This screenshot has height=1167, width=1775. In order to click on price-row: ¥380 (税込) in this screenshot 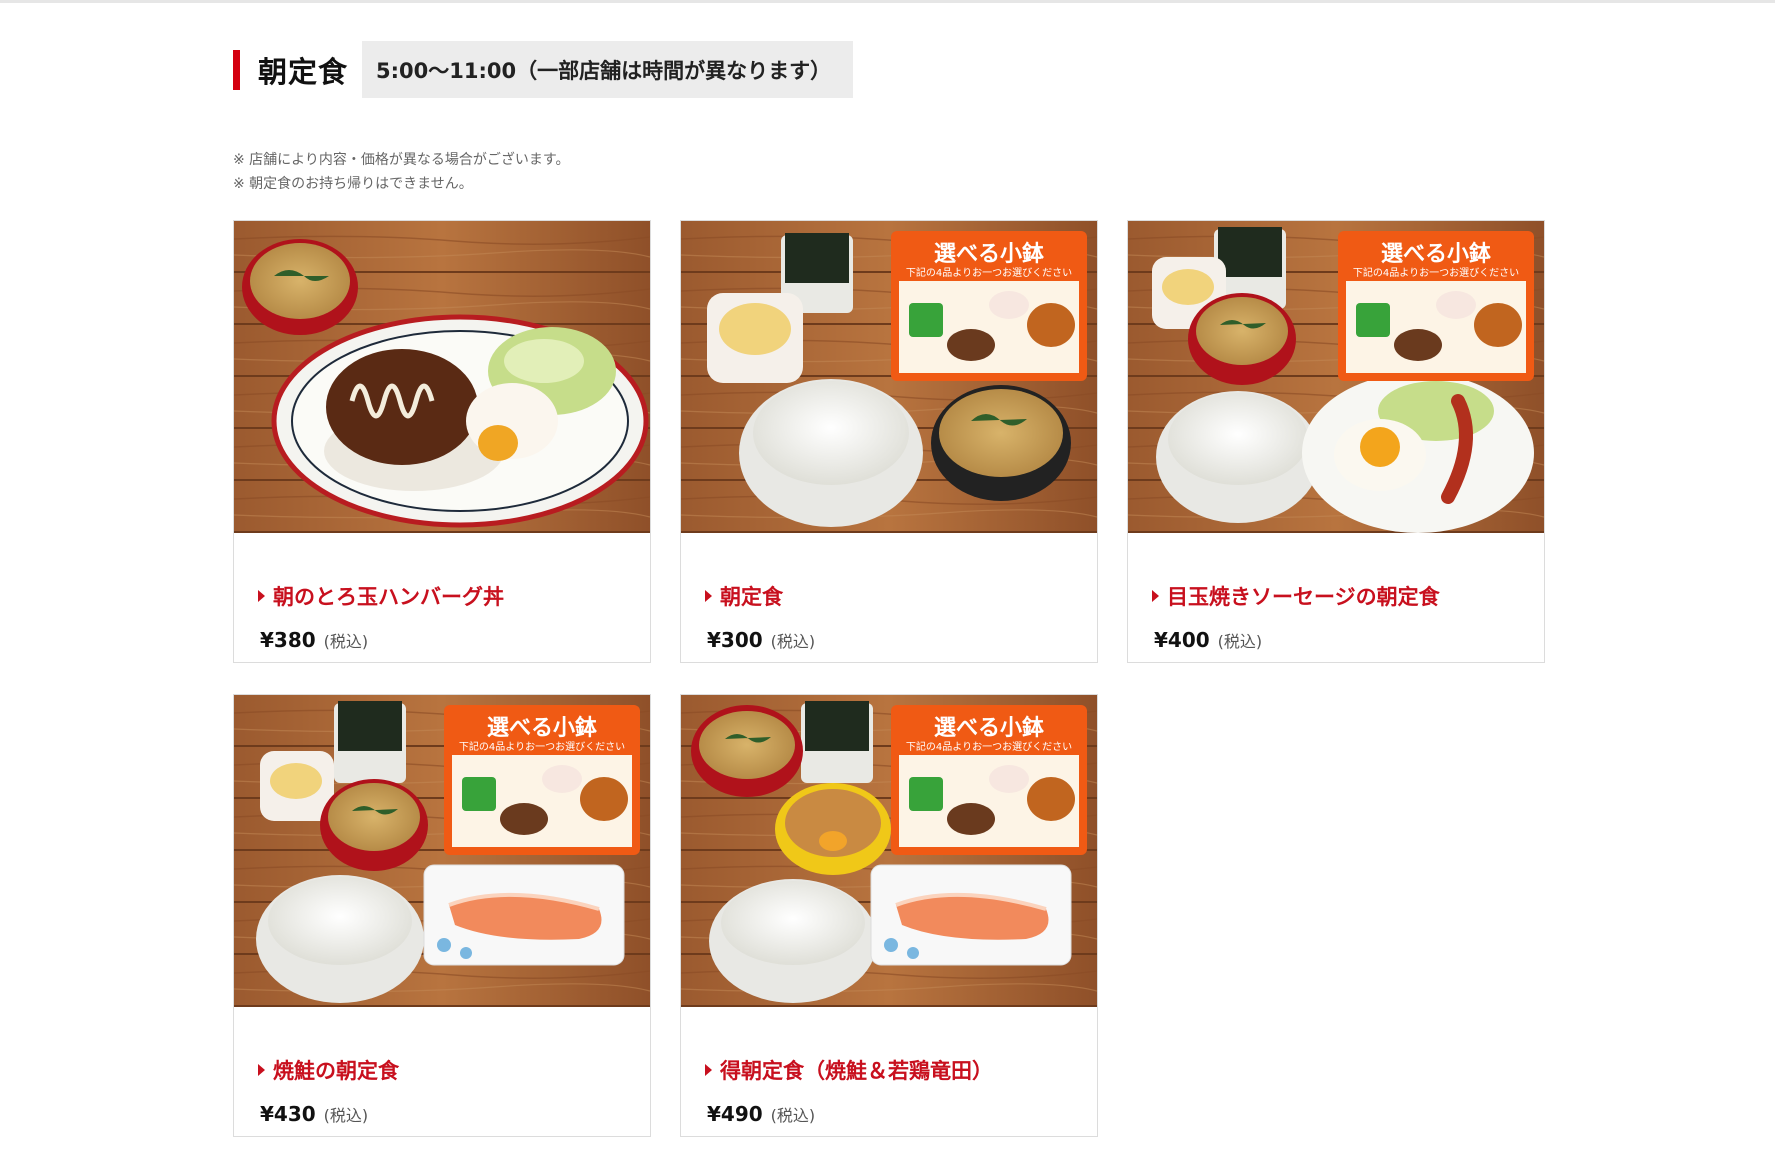, I will do `click(314, 640)`.